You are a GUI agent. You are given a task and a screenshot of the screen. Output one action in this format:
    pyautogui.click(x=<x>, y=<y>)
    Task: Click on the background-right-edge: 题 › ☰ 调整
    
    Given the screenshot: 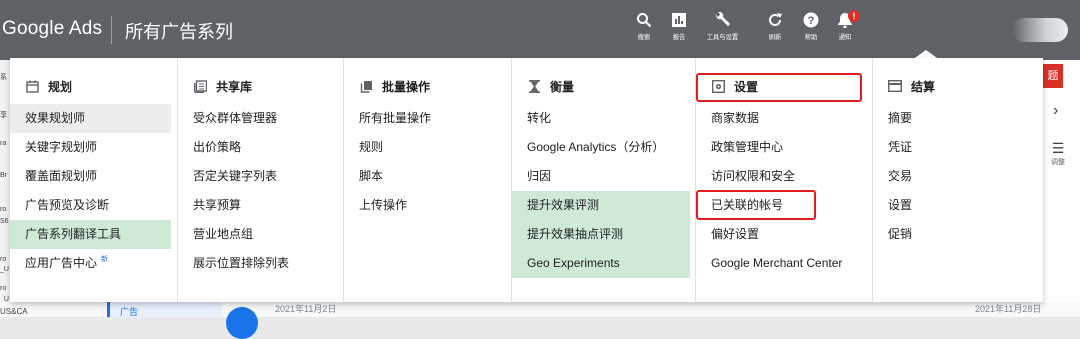 What is the action you would take?
    pyautogui.click(x=1061, y=181)
    